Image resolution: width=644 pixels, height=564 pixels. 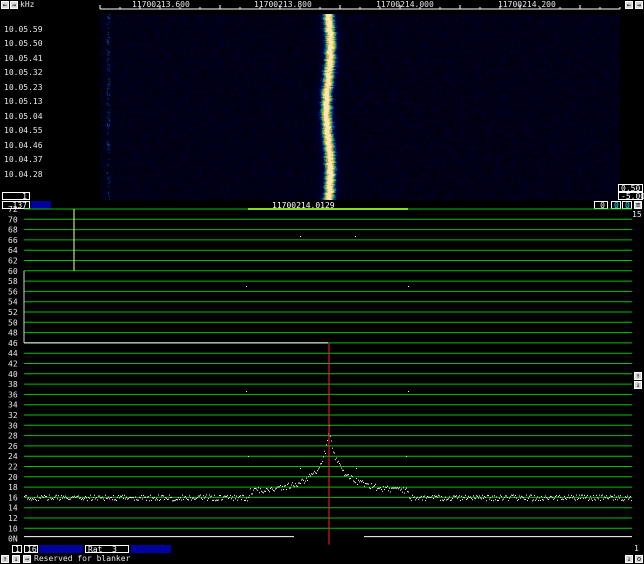 What do you see at coordinates (630, 188) in the screenshot?
I see `waterfall-gain-box: 0.50` at bounding box center [630, 188].